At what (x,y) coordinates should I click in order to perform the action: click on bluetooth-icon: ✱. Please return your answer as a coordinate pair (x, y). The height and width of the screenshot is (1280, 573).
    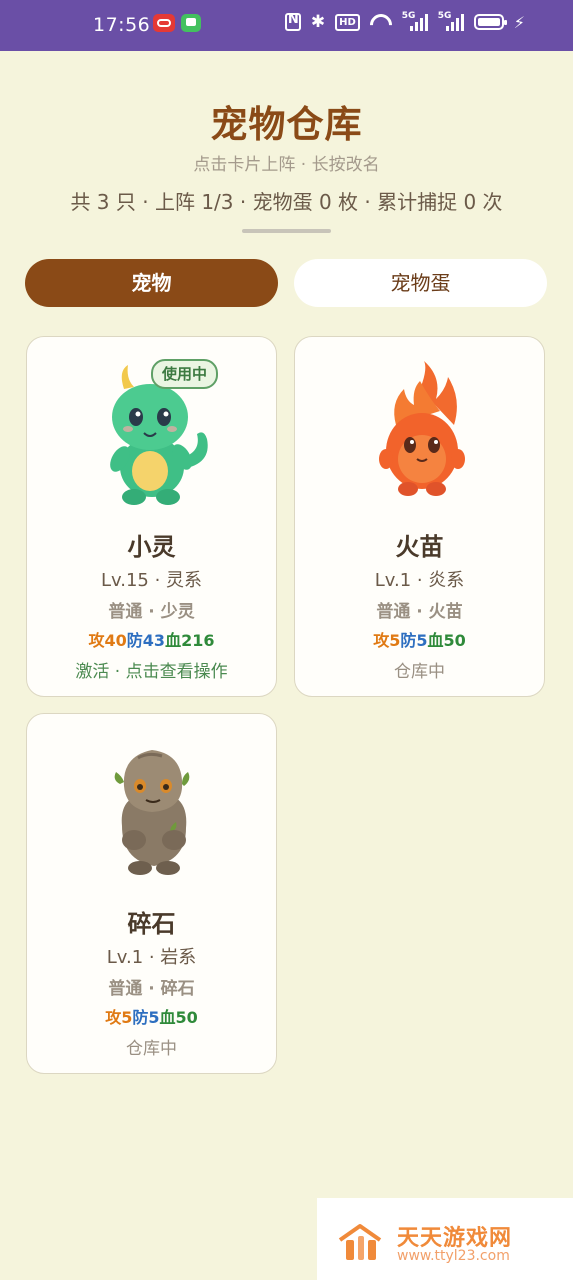
    Looking at the image, I should click on (318, 22).